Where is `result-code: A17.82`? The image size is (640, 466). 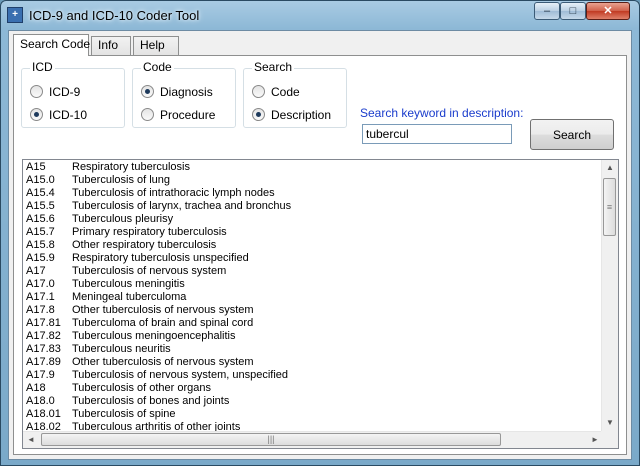
result-code: A17.82 is located at coordinates (43, 336).